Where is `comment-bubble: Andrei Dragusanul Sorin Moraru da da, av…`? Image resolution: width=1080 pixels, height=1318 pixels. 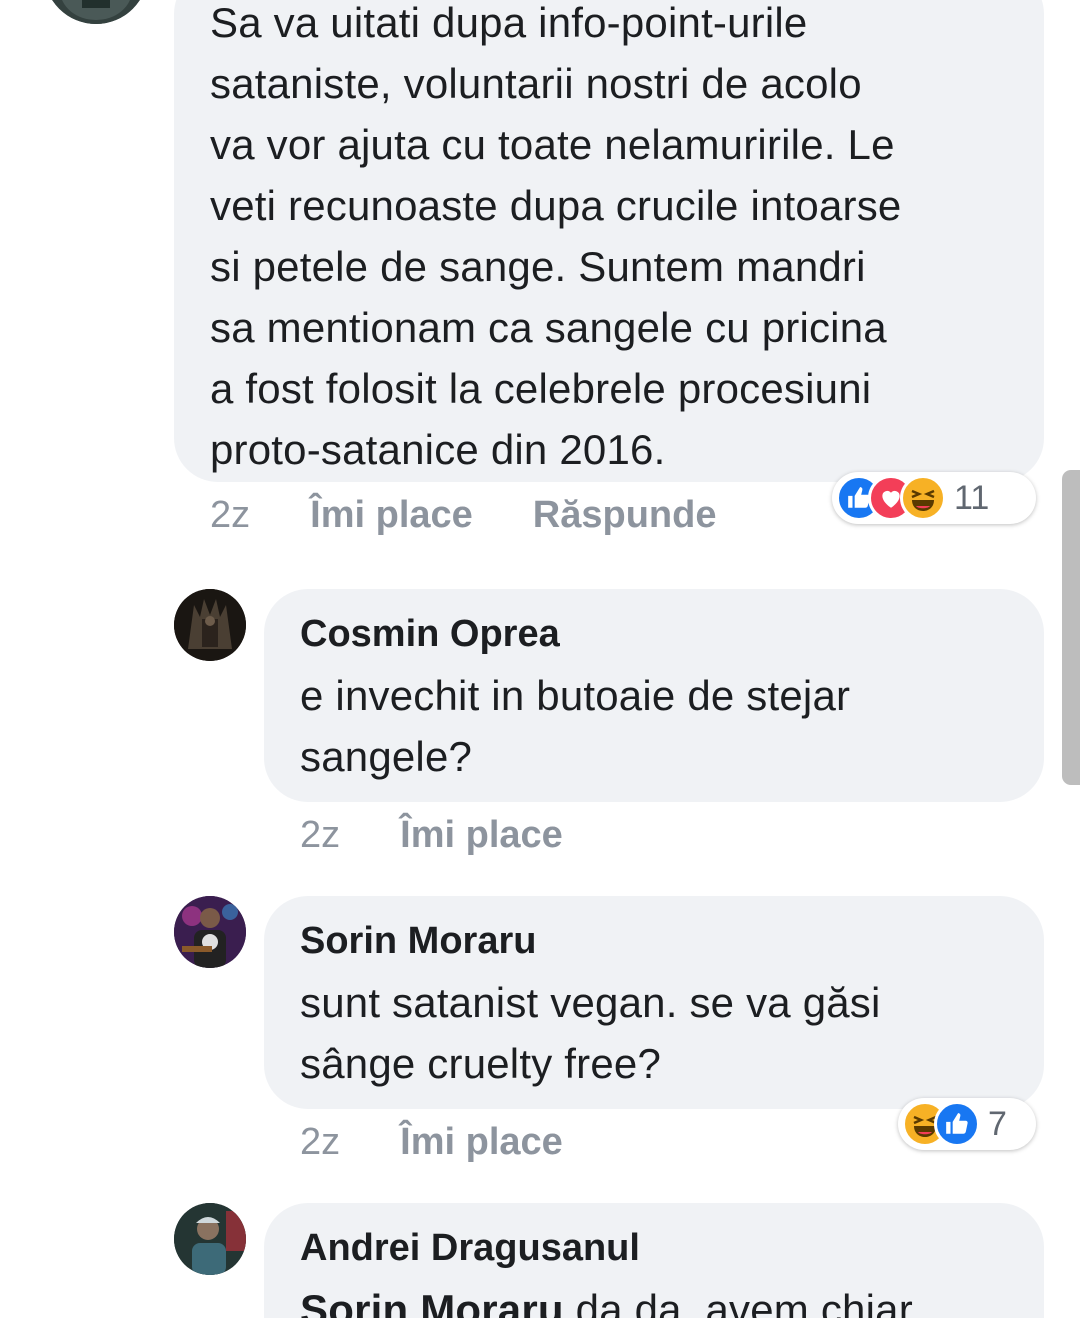
comment-bubble: Andrei Dragusanul Sorin Moraru da da, av… is located at coordinates (654, 1260).